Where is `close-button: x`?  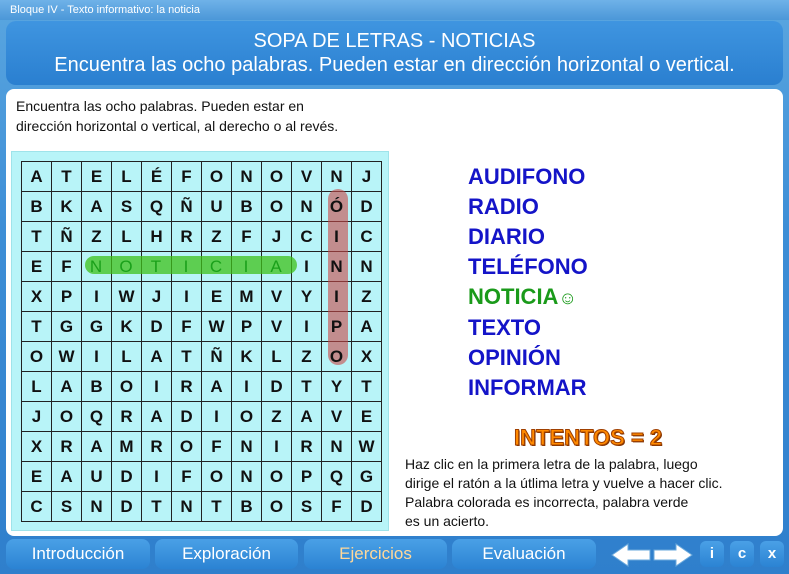
close-button: x is located at coordinates (772, 554).